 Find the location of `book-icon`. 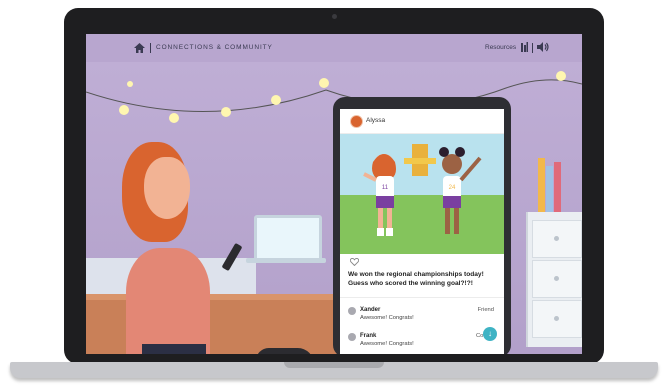

book-icon is located at coordinates (524, 47).